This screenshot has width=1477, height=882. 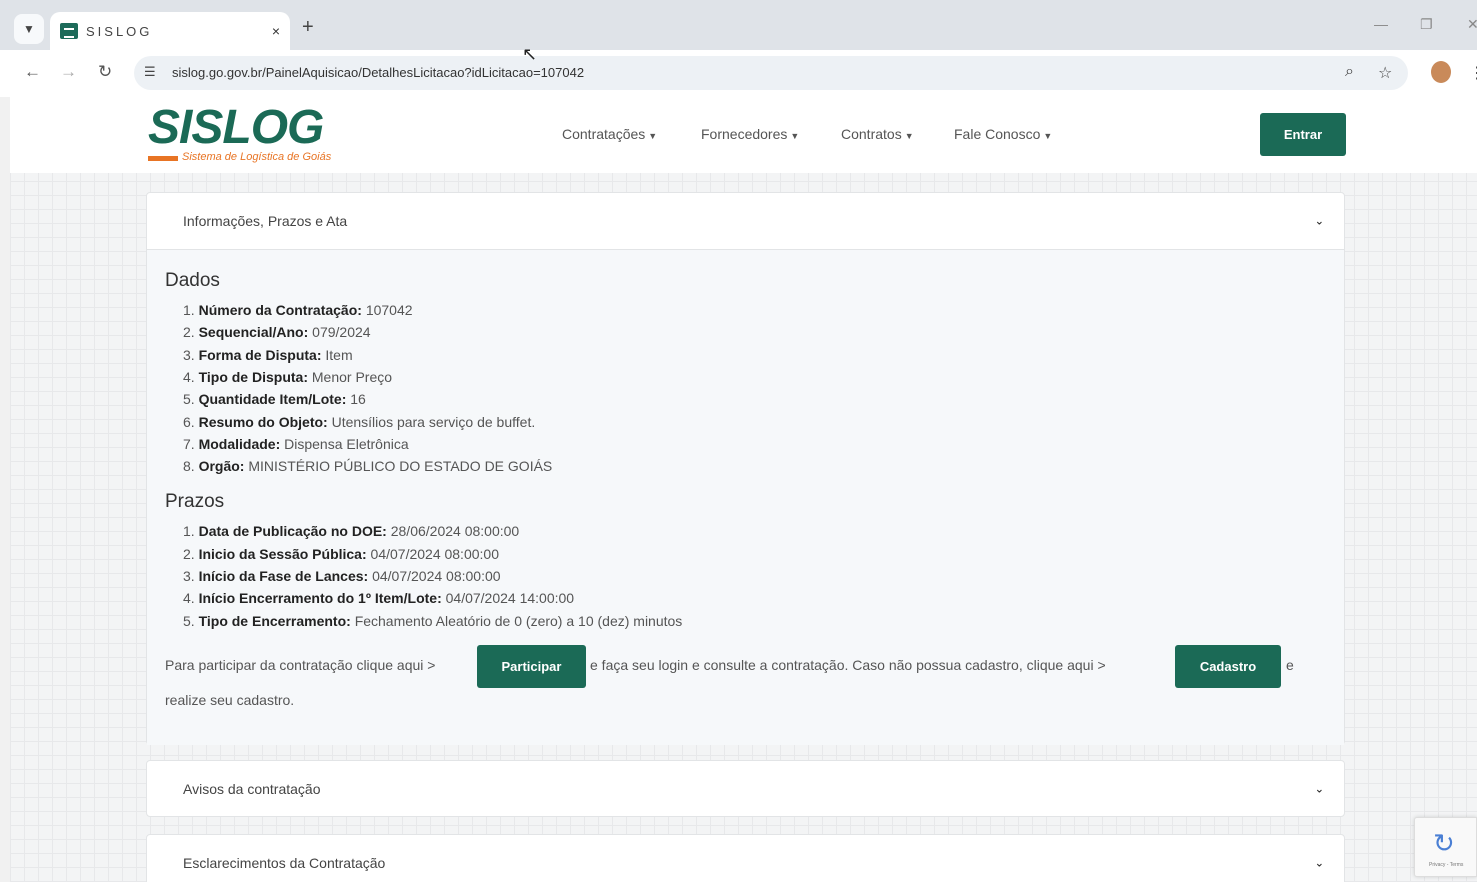 What do you see at coordinates (1003, 134) in the screenshot?
I see `nav-fale-conosco: Fale Conosco ▼` at bounding box center [1003, 134].